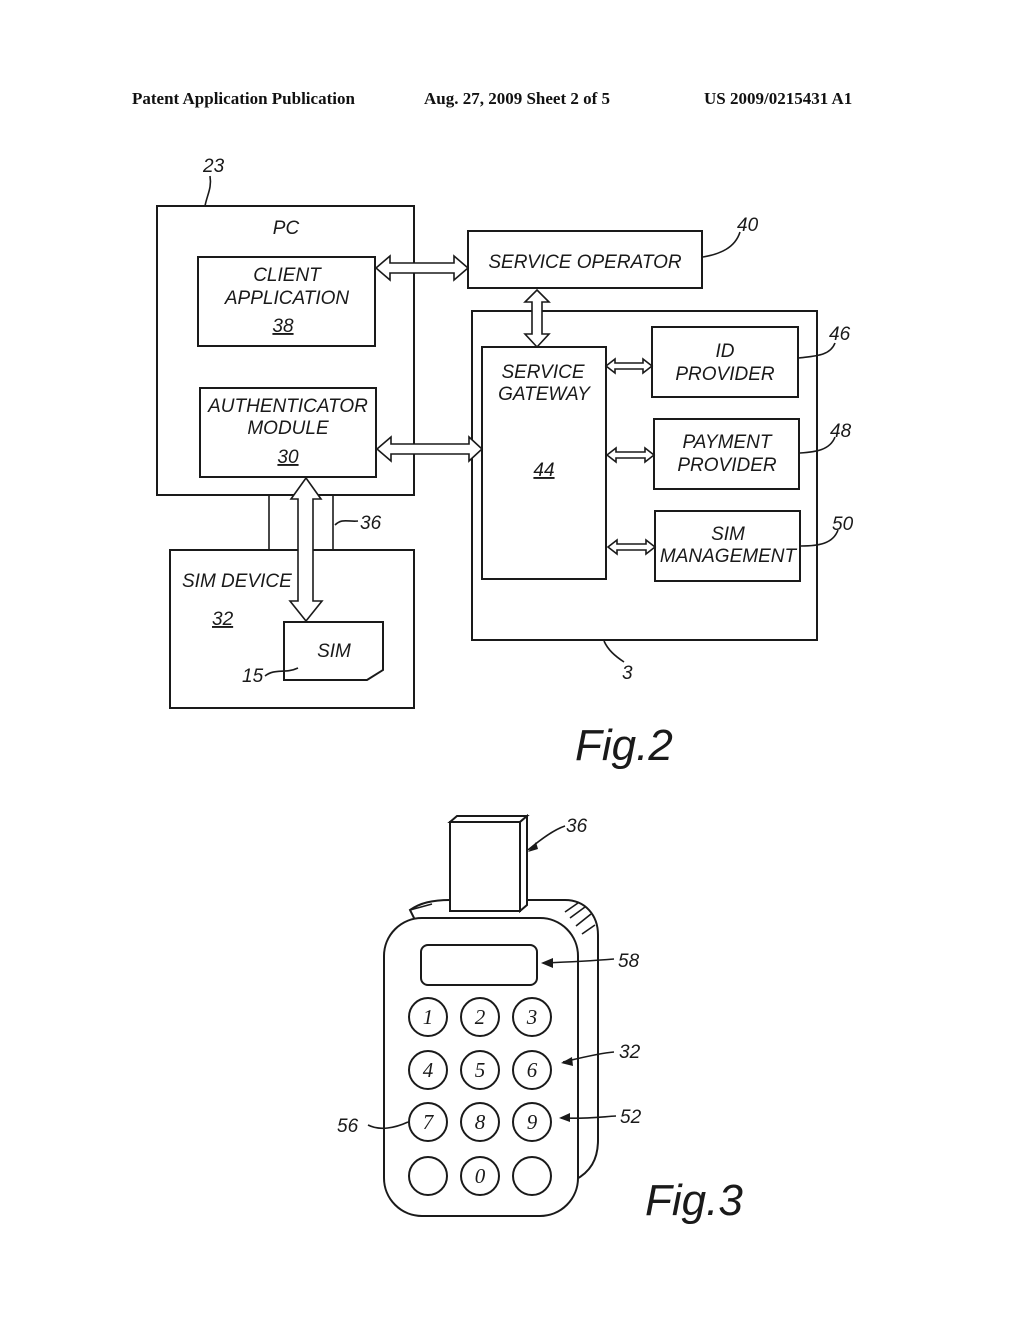 The width and height of the screenshot is (1024, 1320). Describe the element at coordinates (727, 465) in the screenshot. I see `payment-provider-label-2: PROVIDER` at that location.